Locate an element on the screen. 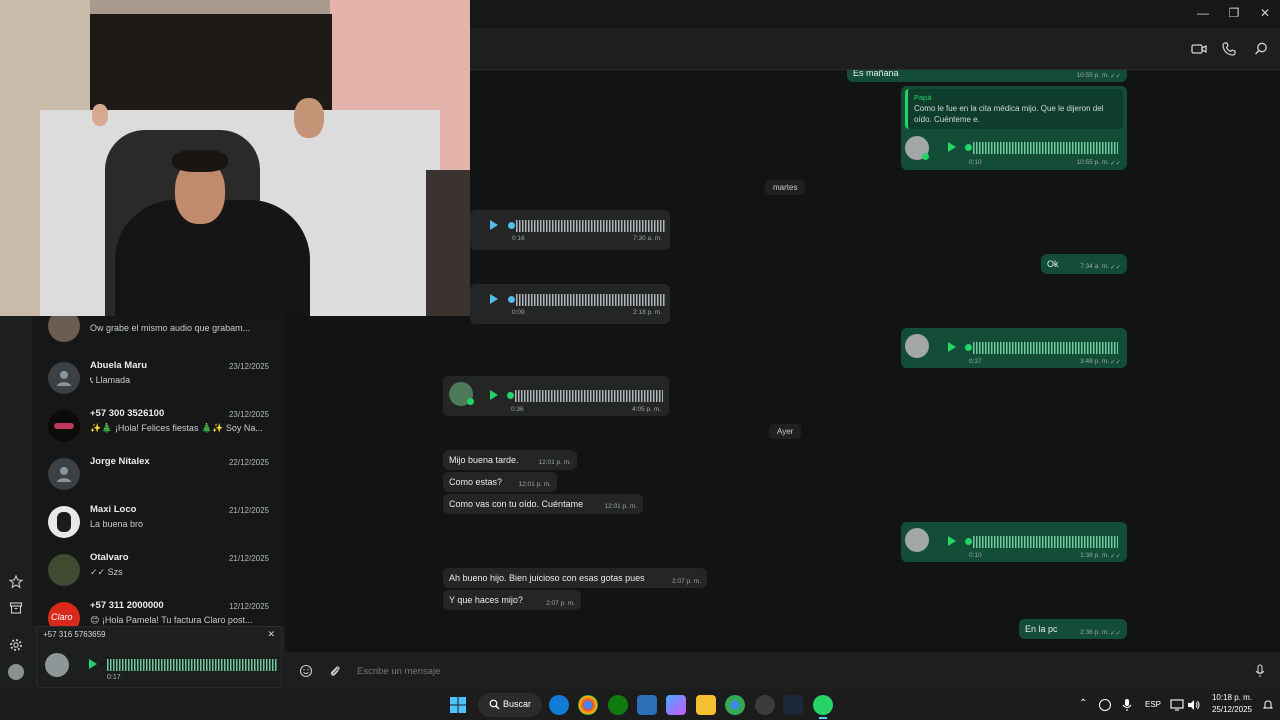 This screenshot has width=1280, height=720. incoming-message: Mijo buena tarde. 12:01 p. m. is located at coordinates (510, 460).